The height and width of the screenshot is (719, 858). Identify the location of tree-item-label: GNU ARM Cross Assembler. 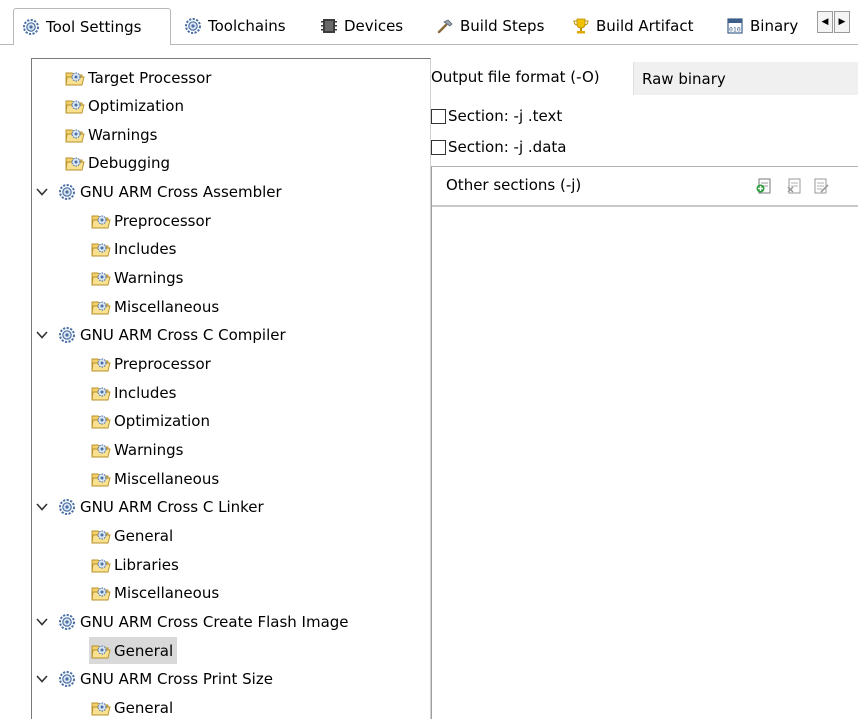
(181, 192).